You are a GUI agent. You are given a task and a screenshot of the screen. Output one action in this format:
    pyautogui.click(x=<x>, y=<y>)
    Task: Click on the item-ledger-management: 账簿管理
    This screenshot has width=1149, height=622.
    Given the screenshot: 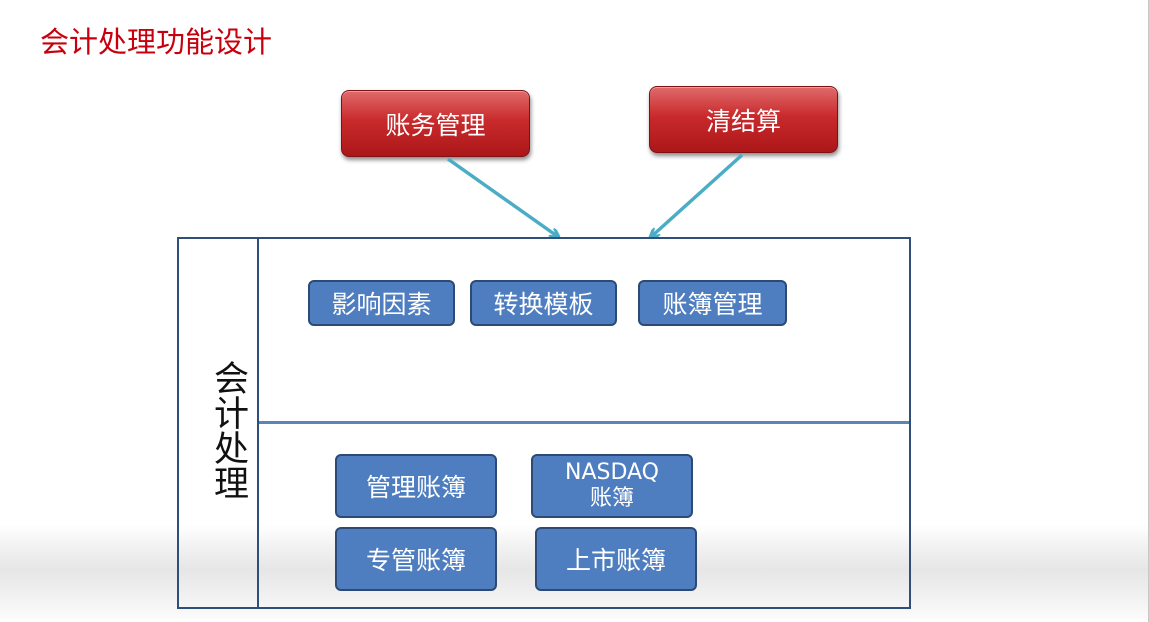 What is the action you would take?
    pyautogui.click(x=712, y=303)
    